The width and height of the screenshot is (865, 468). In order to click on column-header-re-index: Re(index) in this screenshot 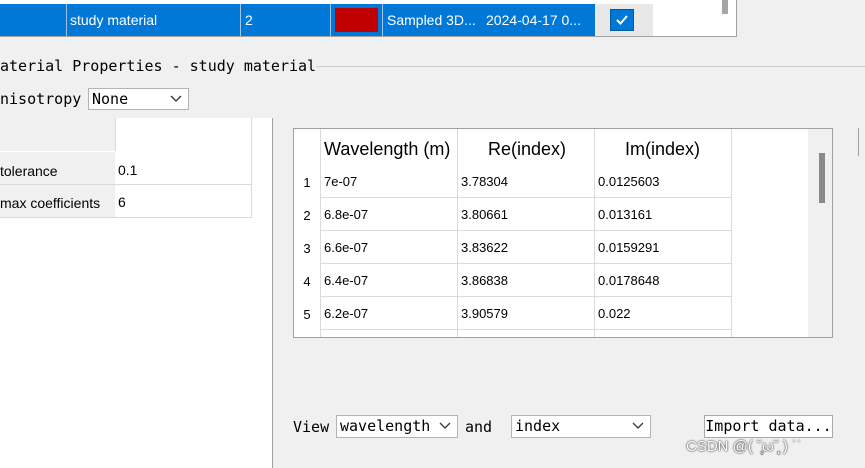, I will do `click(538, 147)`.